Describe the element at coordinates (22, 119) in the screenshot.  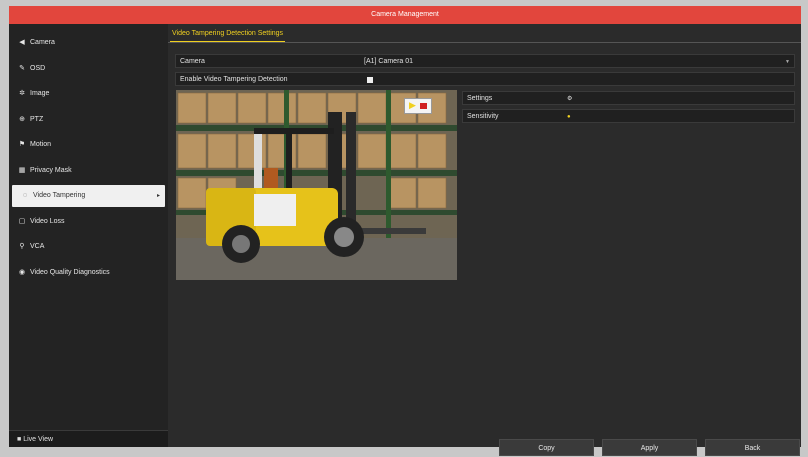
I see `ptz-icon: ⊕` at that location.